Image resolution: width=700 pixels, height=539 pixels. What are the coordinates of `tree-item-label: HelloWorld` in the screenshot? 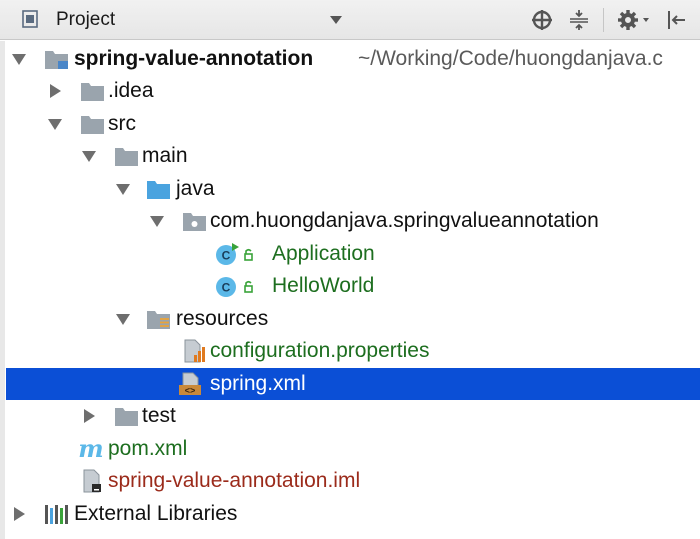 It's located at (323, 285).